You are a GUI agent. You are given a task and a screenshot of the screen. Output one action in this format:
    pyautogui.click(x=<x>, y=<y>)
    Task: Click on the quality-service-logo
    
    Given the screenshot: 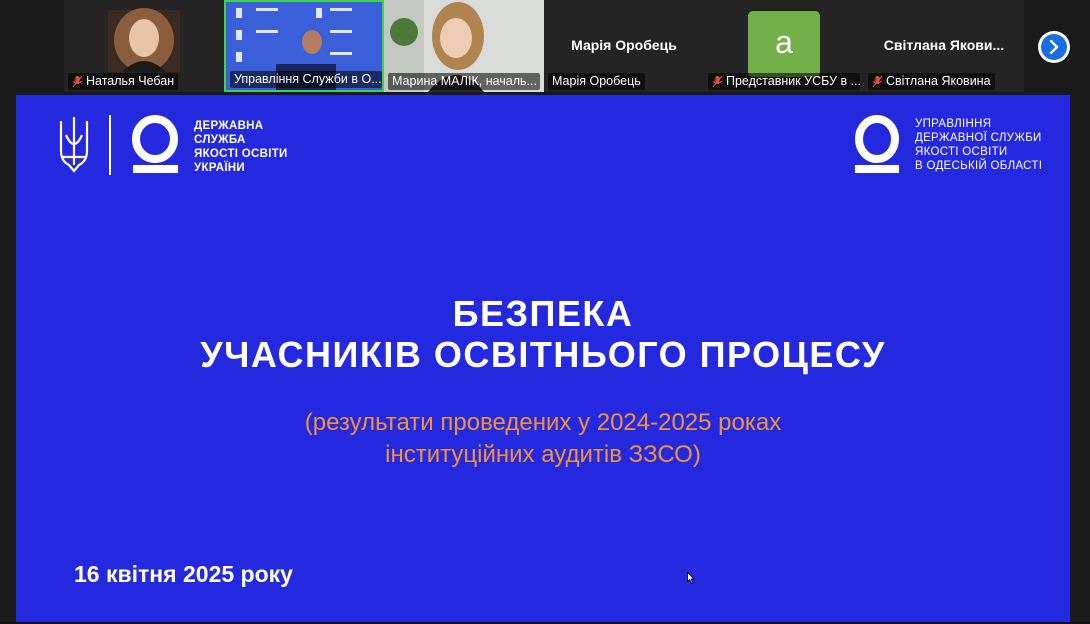 What is the action you would take?
    pyautogui.click(x=121, y=147)
    